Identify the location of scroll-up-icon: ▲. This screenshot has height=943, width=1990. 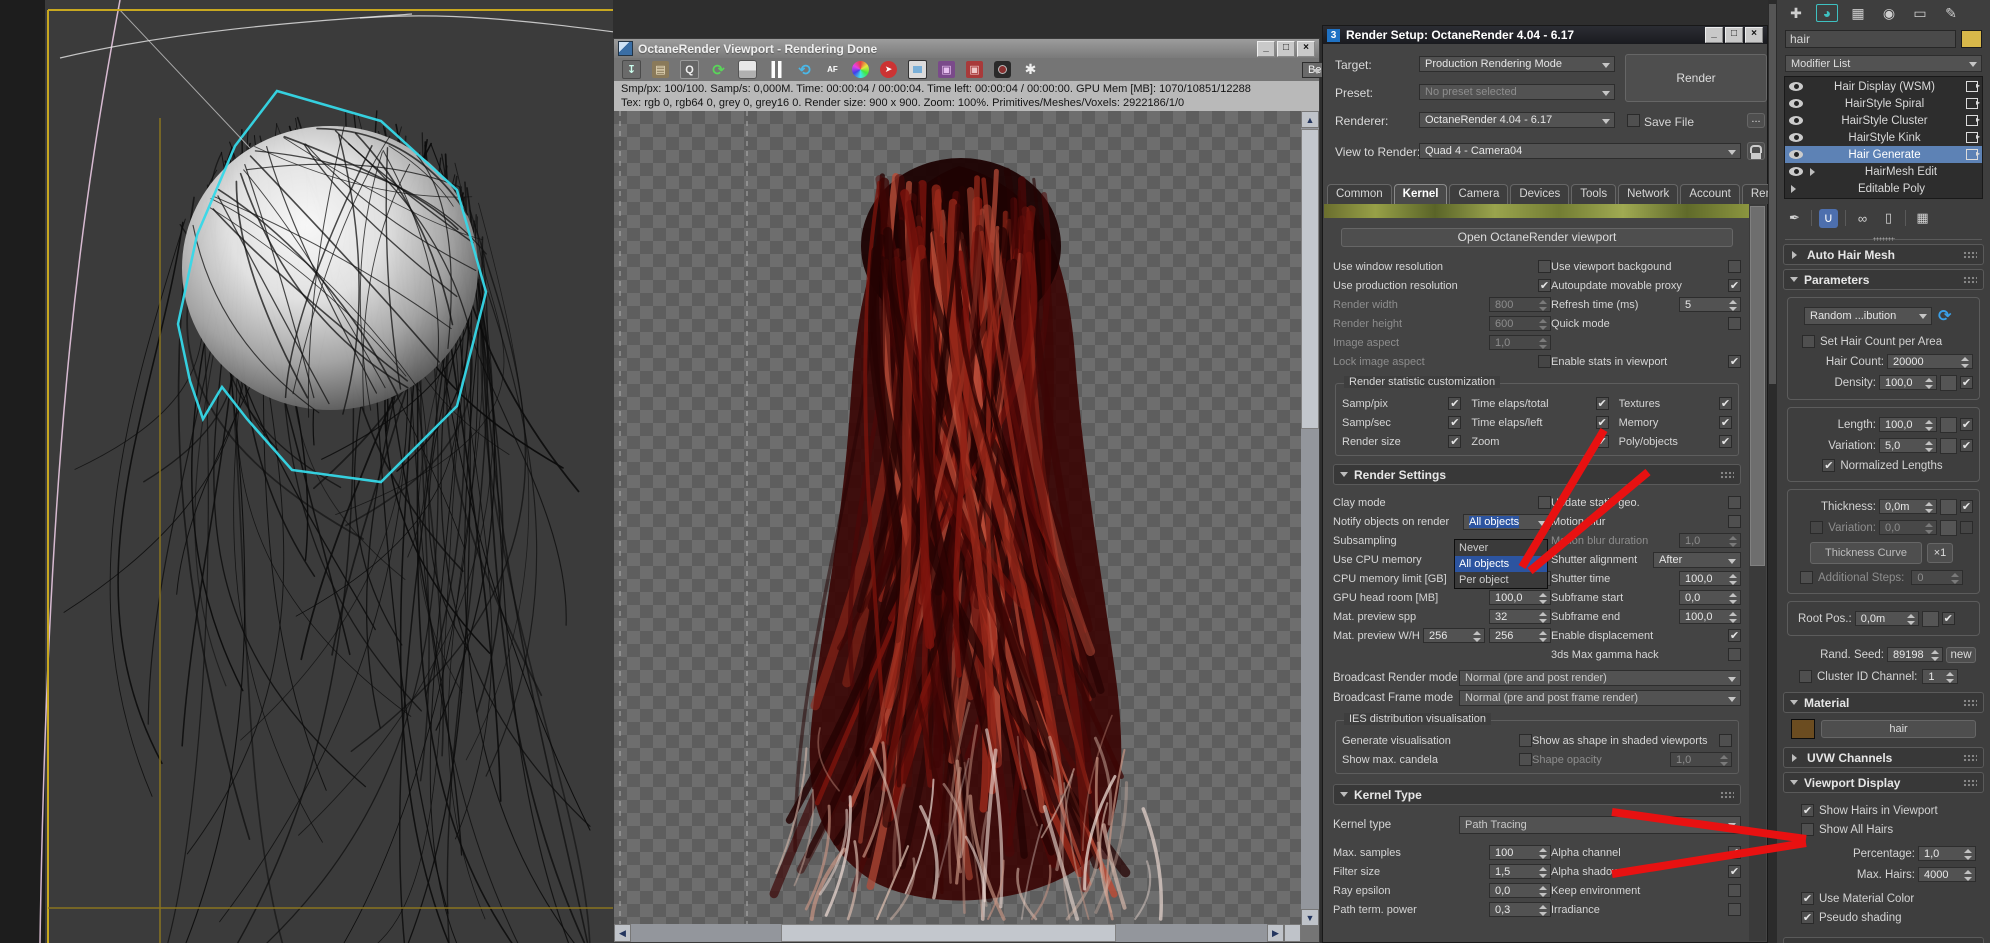
(1310, 119).